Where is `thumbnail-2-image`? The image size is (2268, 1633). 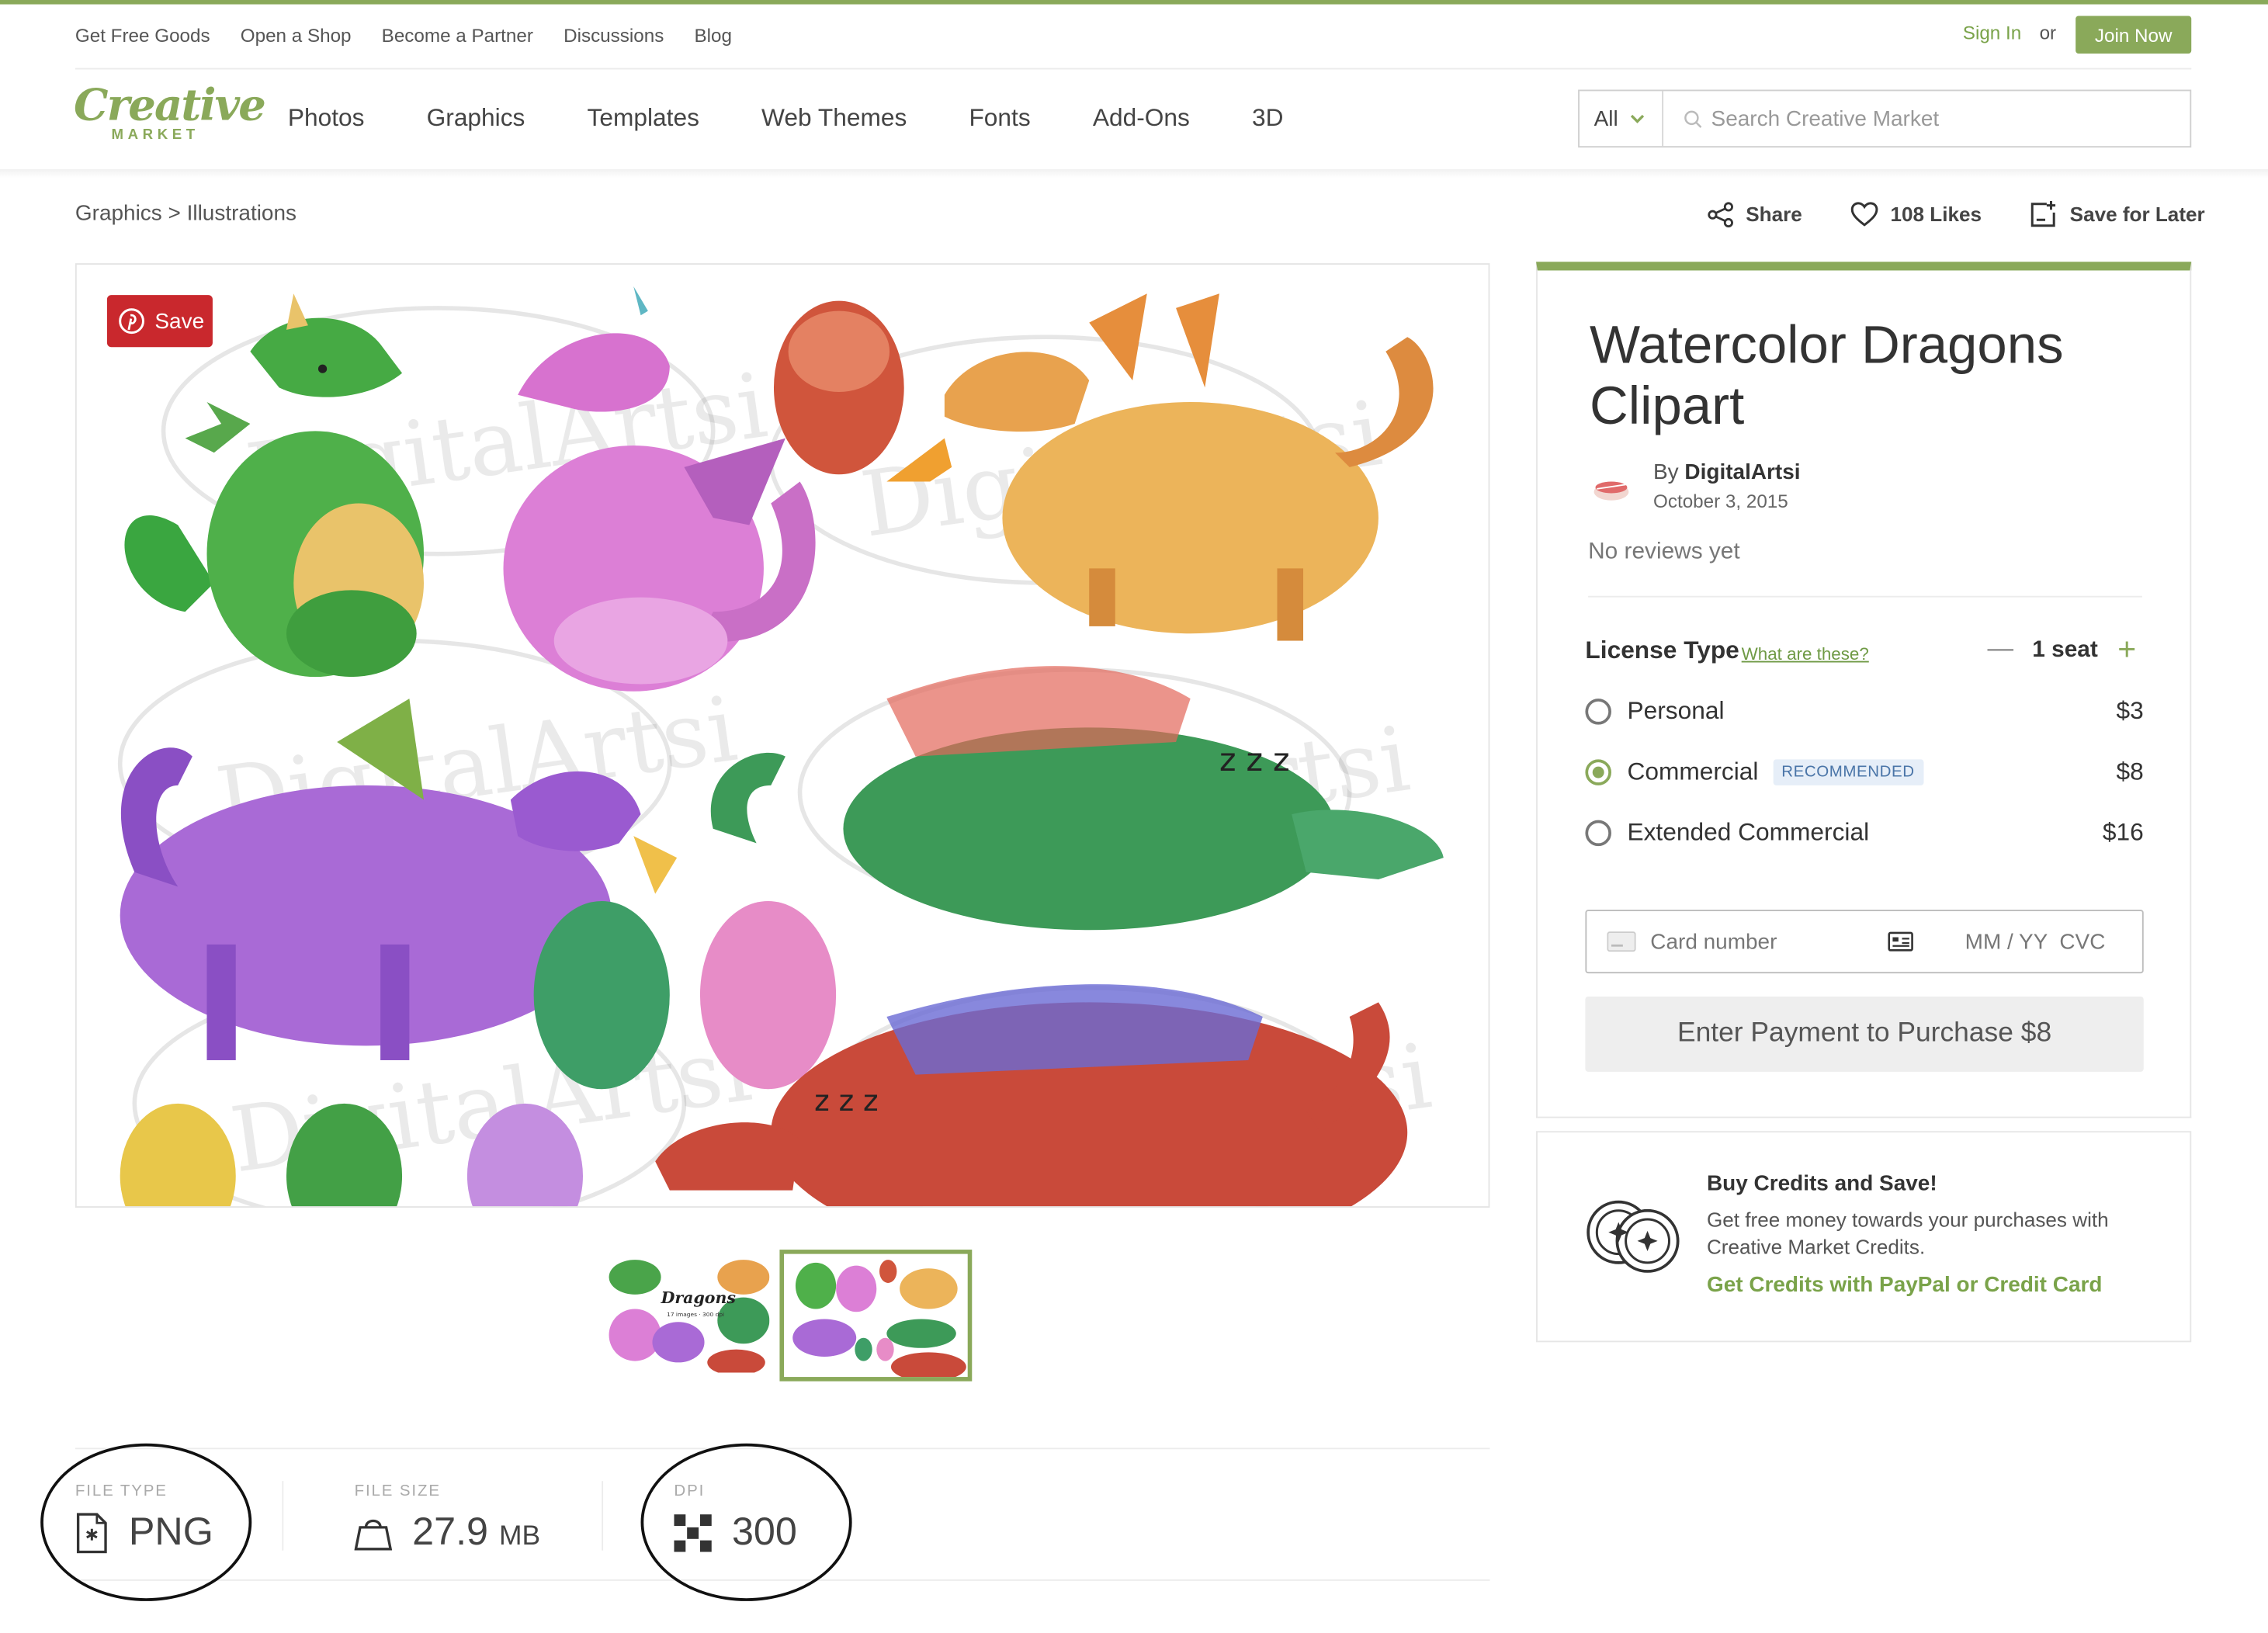
thumbnail-2-image is located at coordinates (876, 1316).